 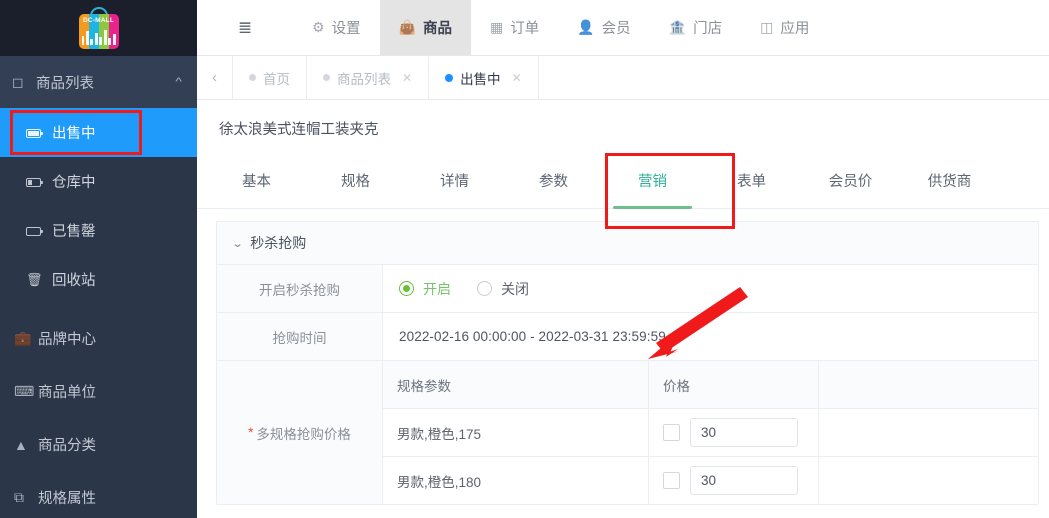 I want to click on chevron-left-icon: ‹, so click(x=215, y=77).